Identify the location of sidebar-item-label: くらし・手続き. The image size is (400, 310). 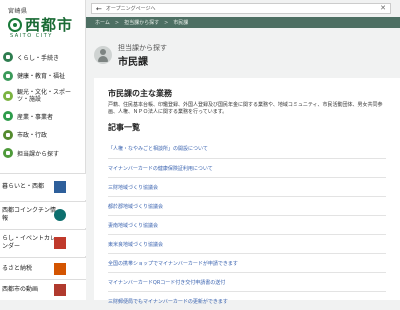
(38, 58).